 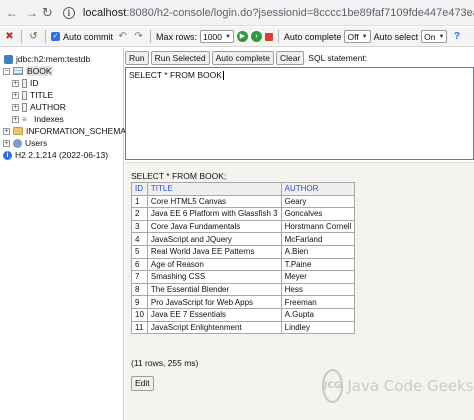 I want to click on tree-information-schema: + INFORMATION_SCHEMA, so click(x=64, y=131).